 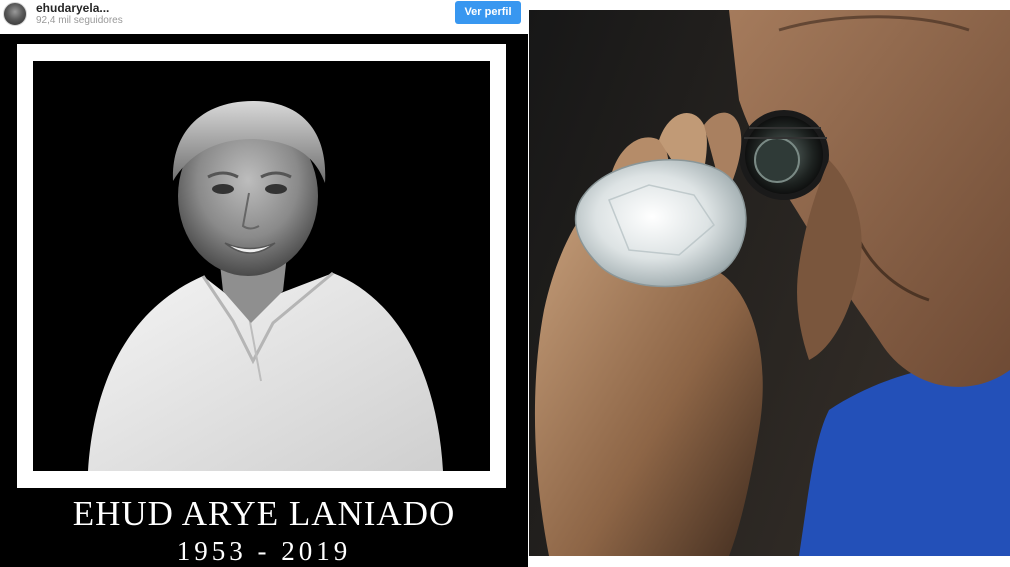 What do you see at coordinates (264, 513) in the screenshot?
I see `memorial-name: EHUD ARYE LANIADO` at bounding box center [264, 513].